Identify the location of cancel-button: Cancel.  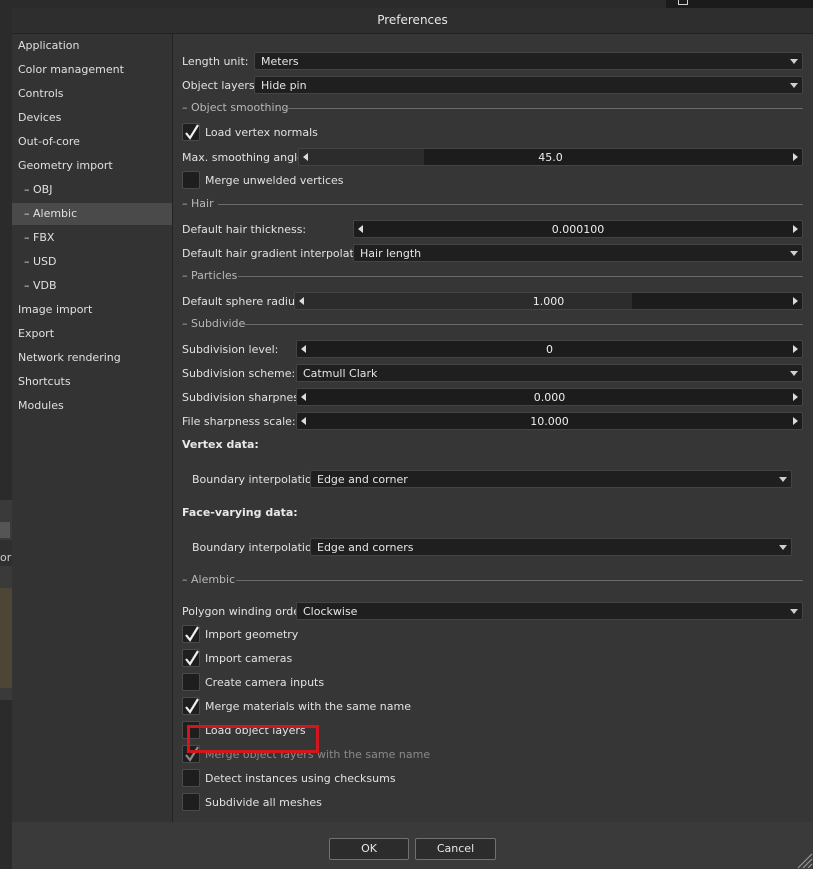
(455, 849).